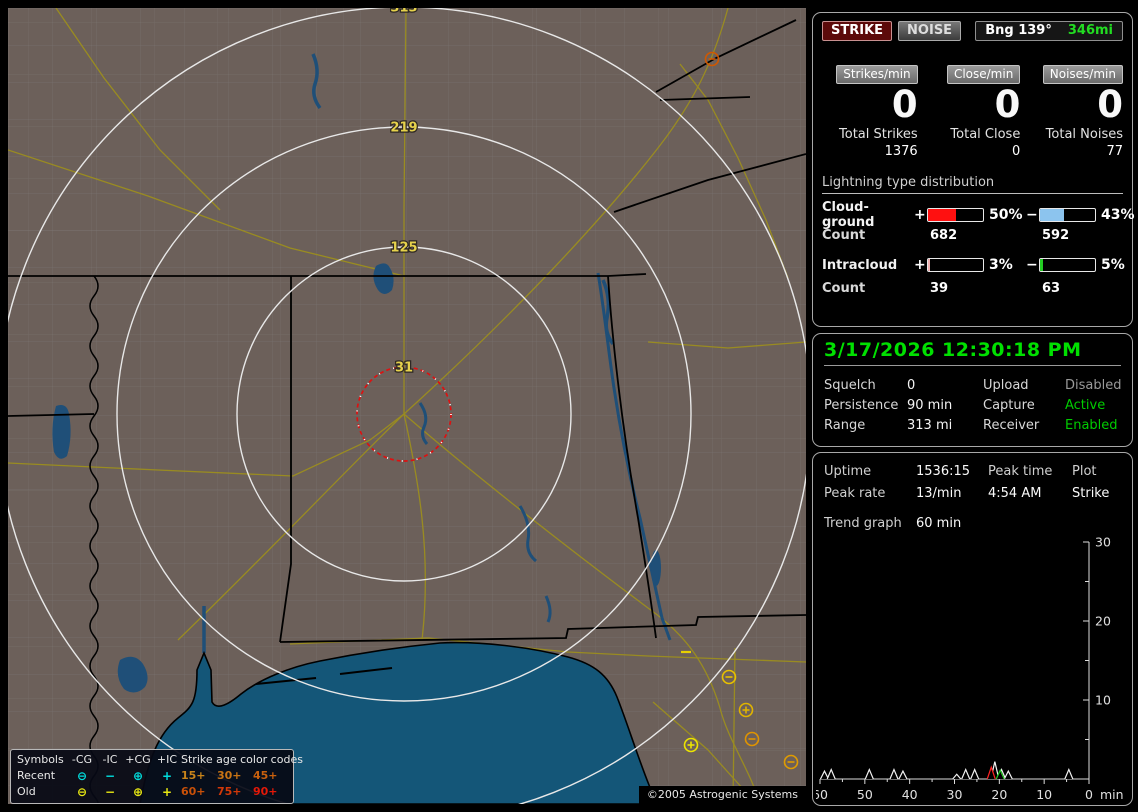  What do you see at coordinates (857, 31) in the screenshot?
I see `strike-button: STRIKE` at bounding box center [857, 31].